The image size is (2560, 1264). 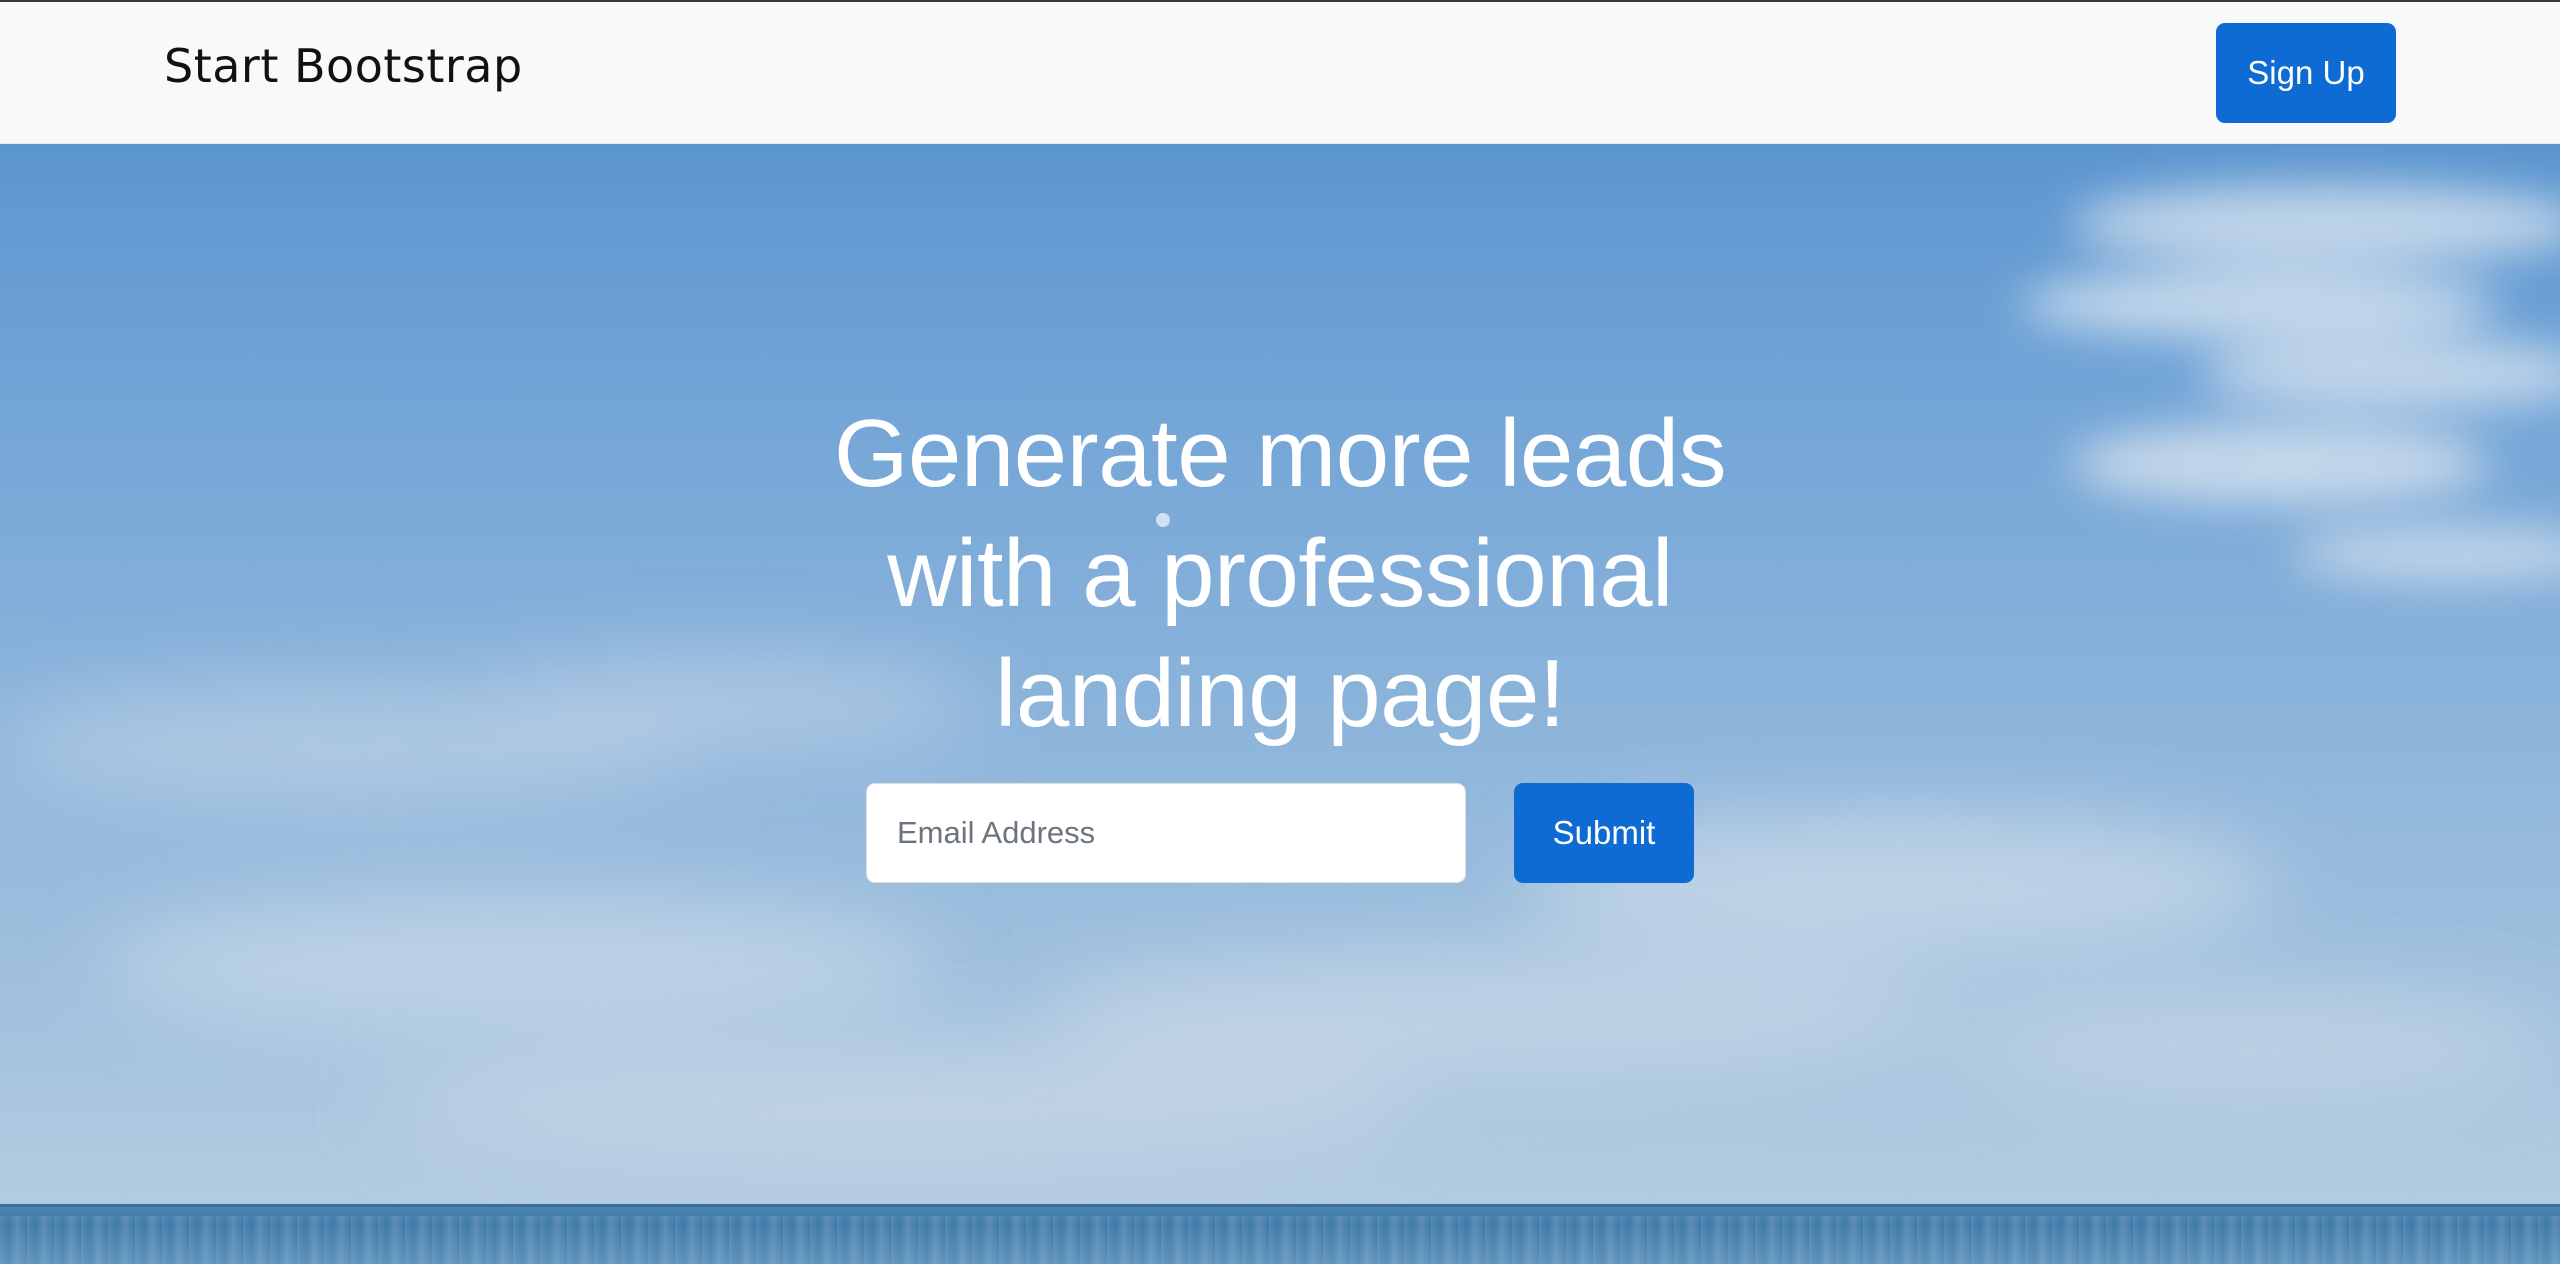 I want to click on headline-line-2: with a professional, so click(x=1280, y=573).